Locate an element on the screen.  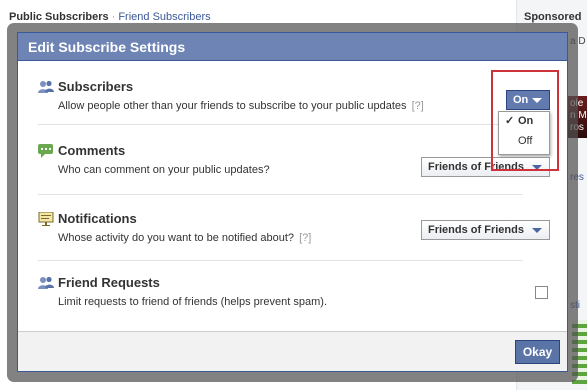
chevron-down-icon is located at coordinates (537, 230).